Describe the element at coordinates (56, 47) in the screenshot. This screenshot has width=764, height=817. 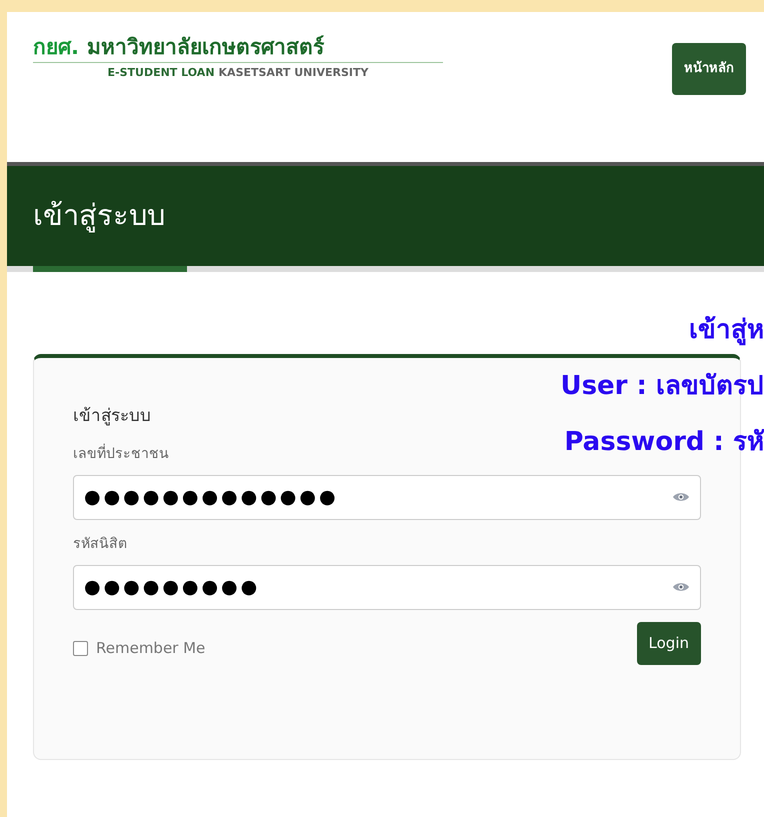
I see `logo-abbr: กยศ.` at that location.